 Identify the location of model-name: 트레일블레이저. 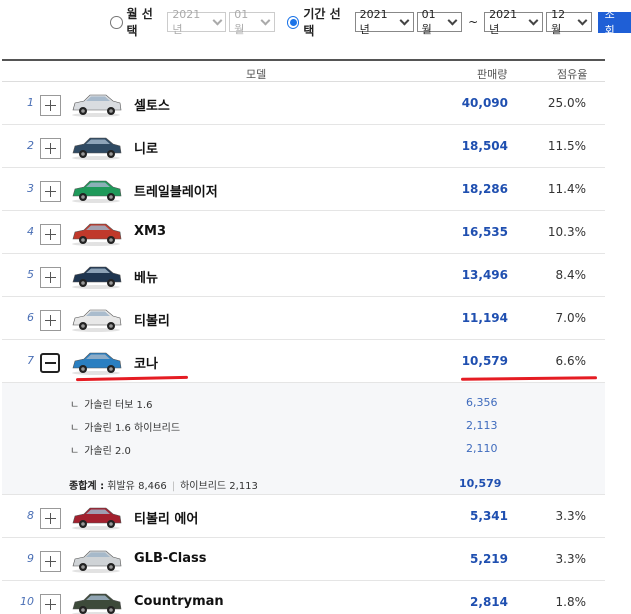
(176, 190).